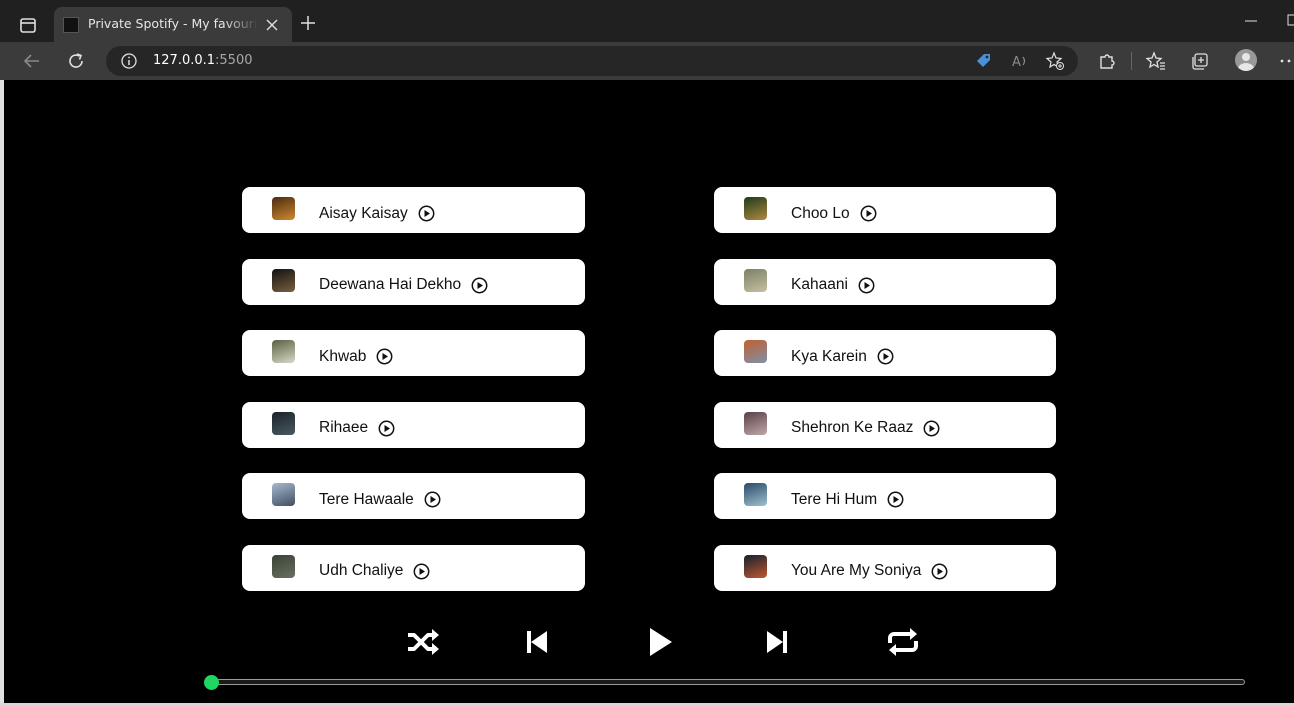 The height and width of the screenshot is (706, 1294). I want to click on progress-bar, so click(724, 682).